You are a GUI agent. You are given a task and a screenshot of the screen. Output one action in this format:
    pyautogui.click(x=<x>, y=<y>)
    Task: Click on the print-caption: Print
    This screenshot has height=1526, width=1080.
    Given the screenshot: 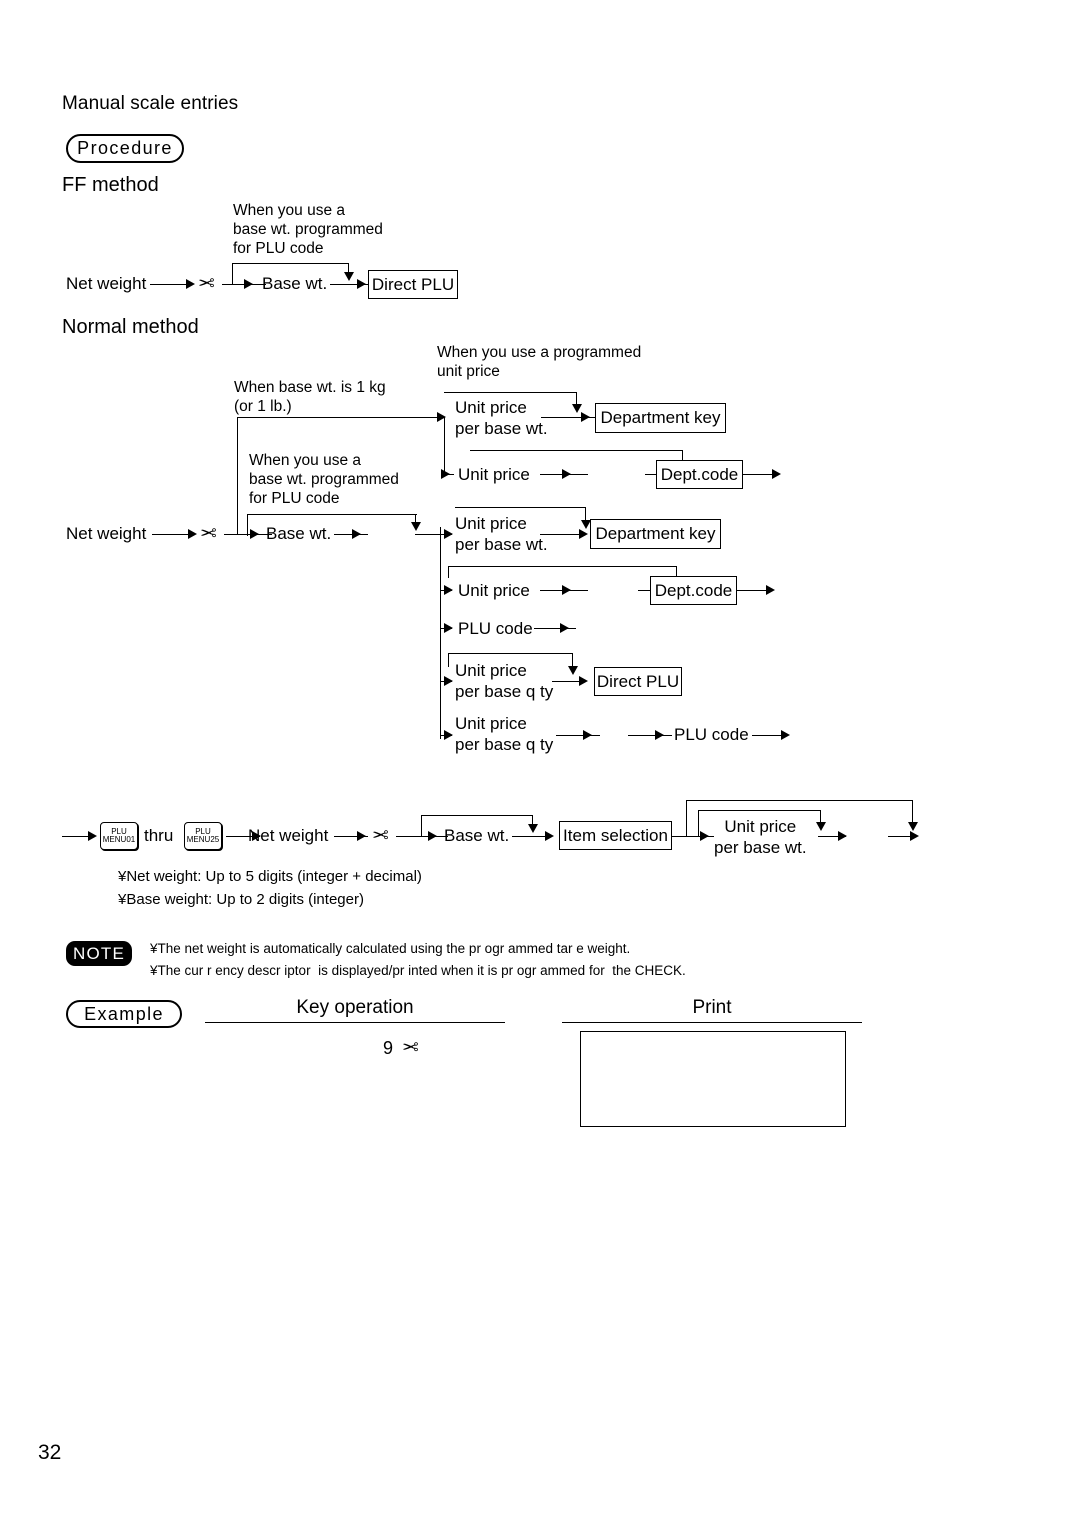 What is the action you would take?
    pyautogui.click(x=712, y=1007)
    